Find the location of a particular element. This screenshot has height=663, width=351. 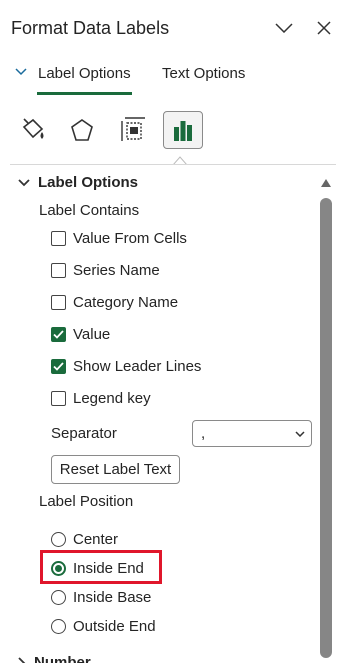

effects-category-button is located at coordinates (82, 130).